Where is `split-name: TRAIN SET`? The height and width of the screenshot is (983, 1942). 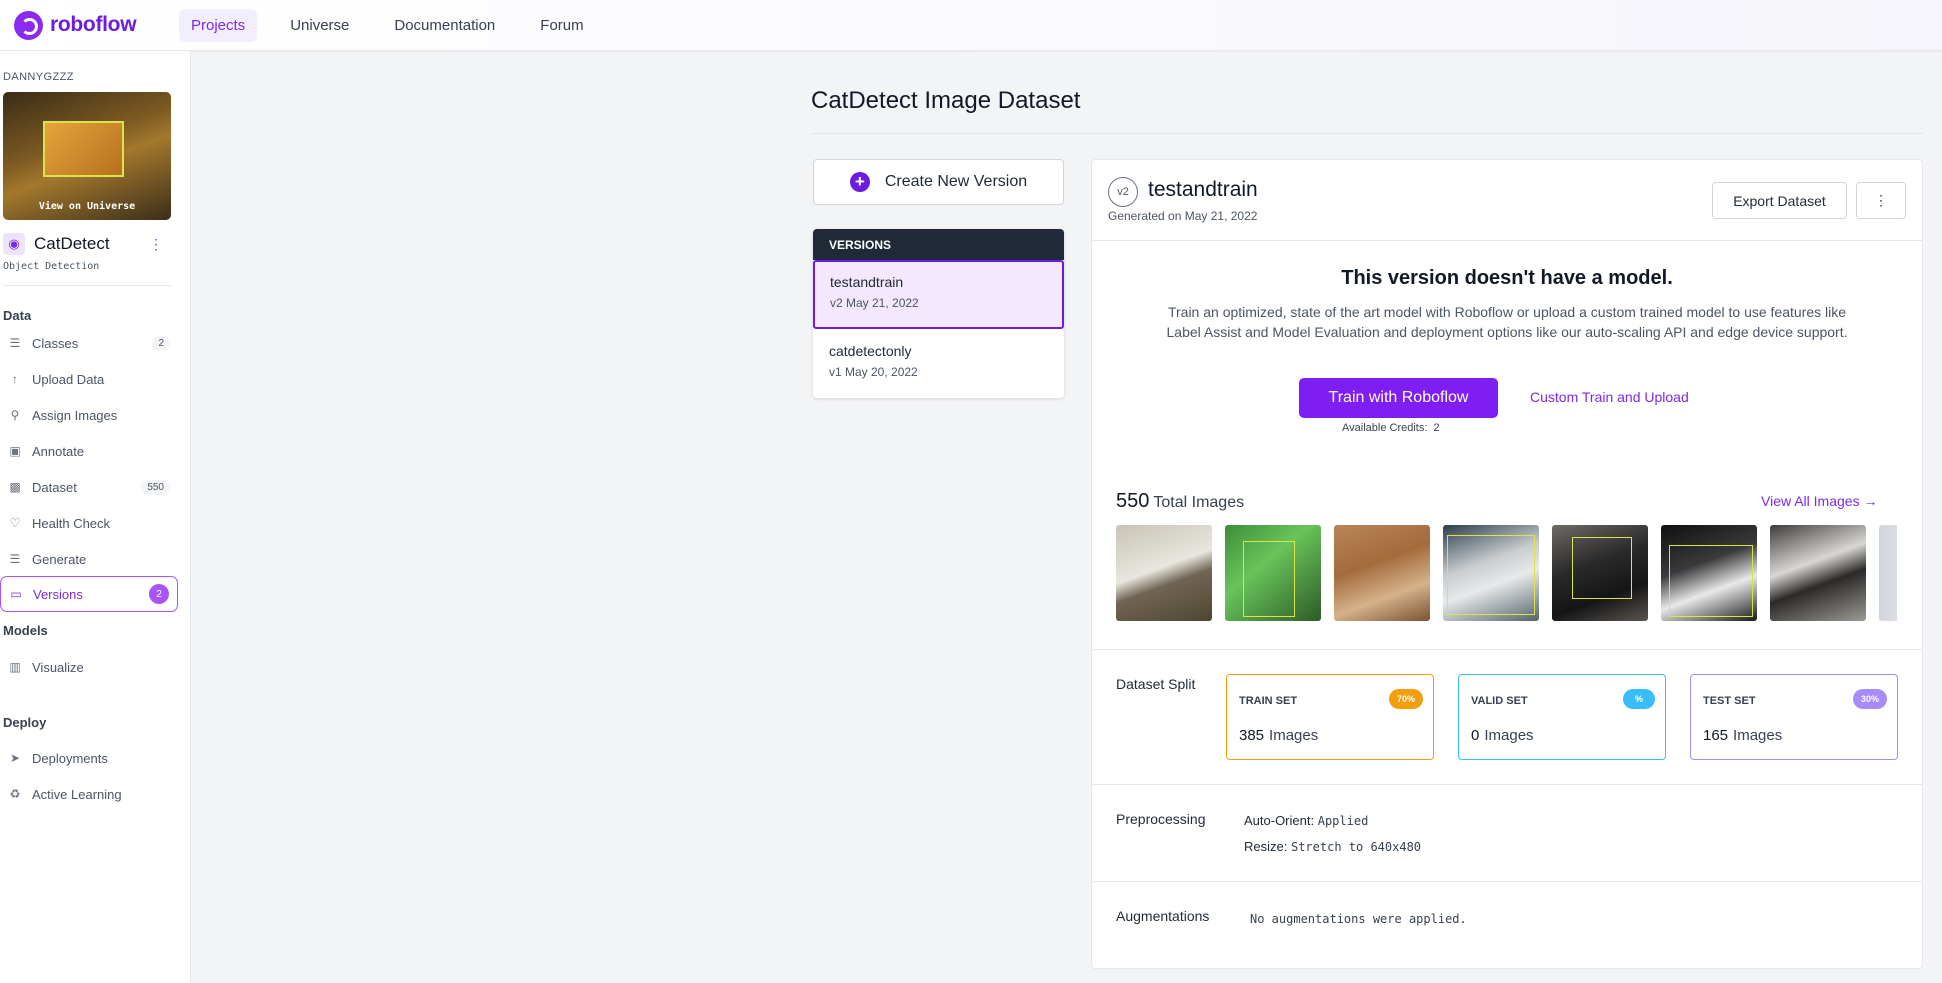
split-name: TRAIN SET is located at coordinates (1268, 701).